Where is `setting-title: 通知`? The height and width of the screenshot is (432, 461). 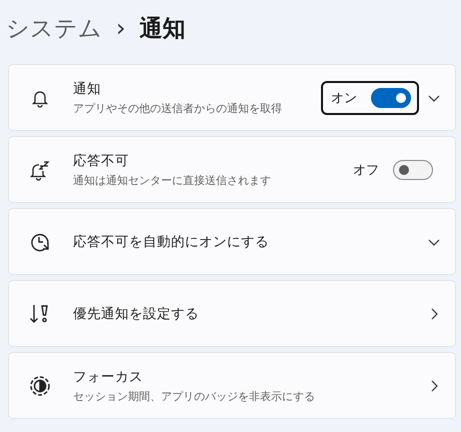
setting-title: 通知 is located at coordinates (87, 89).